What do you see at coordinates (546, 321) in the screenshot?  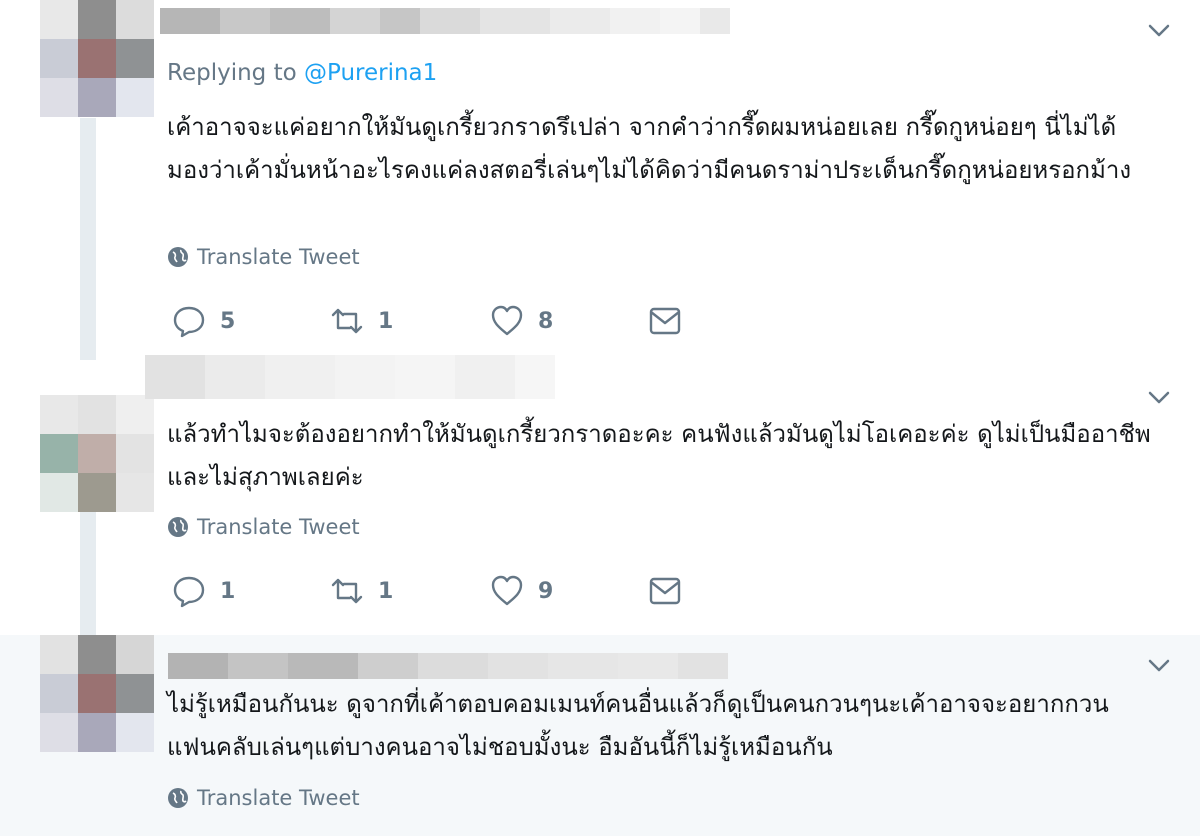 I see `like-count: 8` at bounding box center [546, 321].